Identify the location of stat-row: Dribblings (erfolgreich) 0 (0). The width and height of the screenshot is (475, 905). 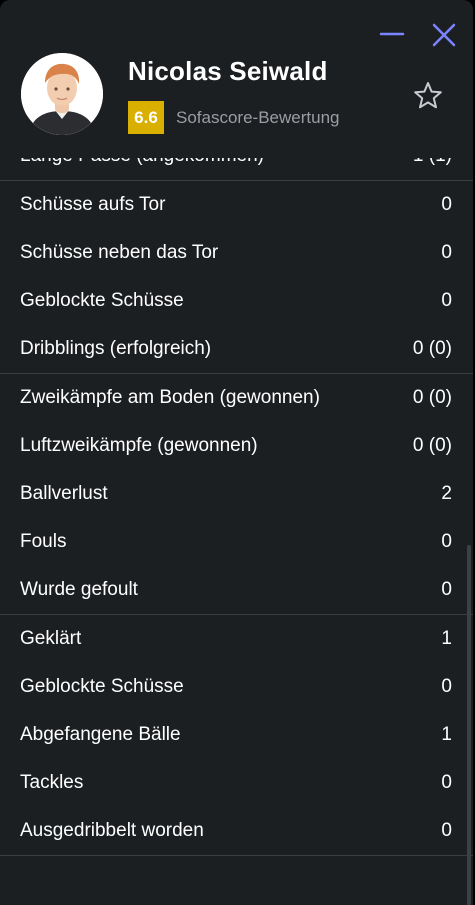
(236, 349).